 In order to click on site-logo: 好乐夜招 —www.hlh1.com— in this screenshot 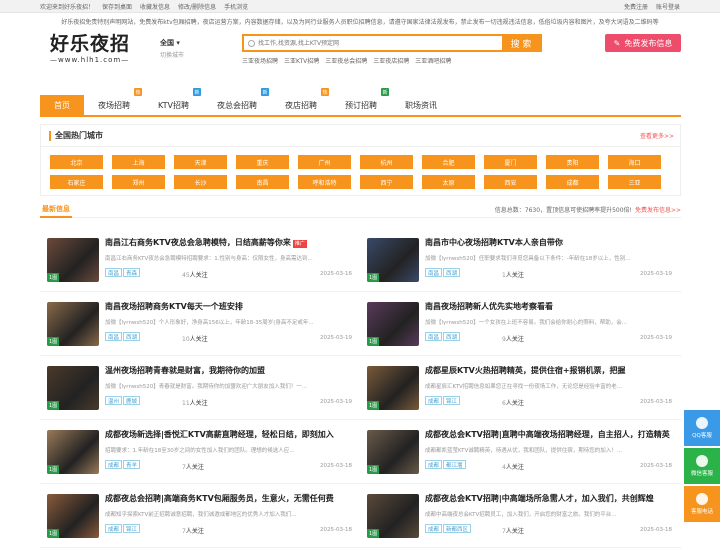, I will do `click(90, 48)`.